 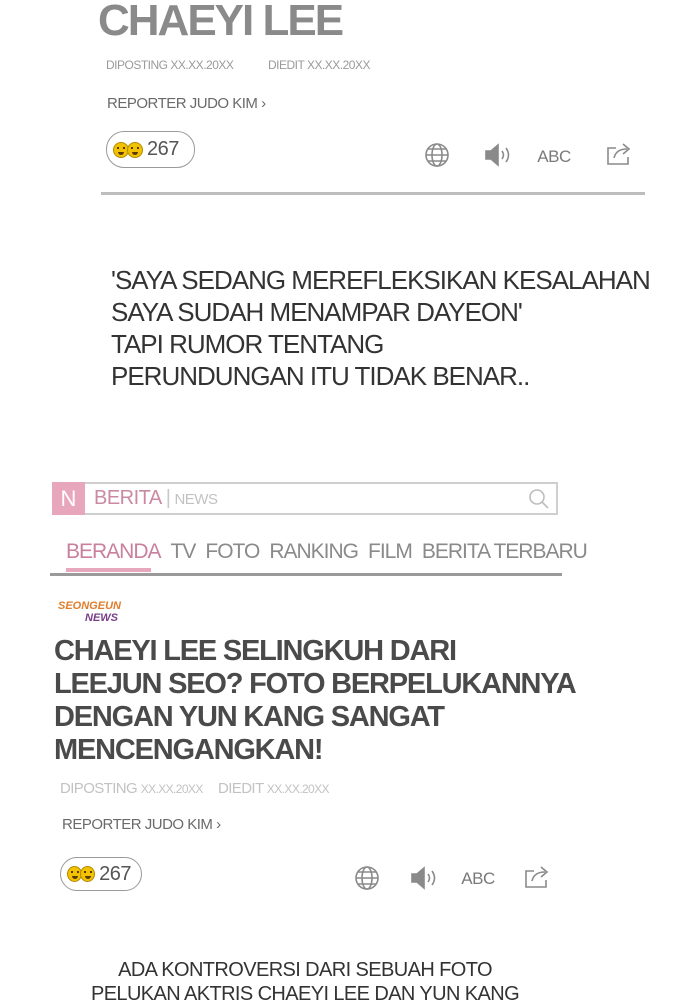 I want to click on nav-item-foto: FOTO, so click(x=232, y=552).